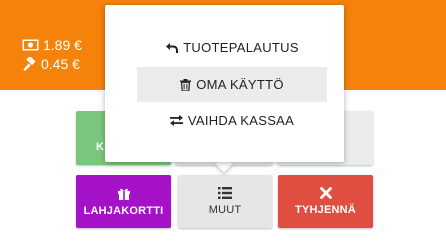 This screenshot has height=244, width=446. What do you see at coordinates (60, 64) in the screenshot?
I see `hammer-total-value: 0.45 €` at bounding box center [60, 64].